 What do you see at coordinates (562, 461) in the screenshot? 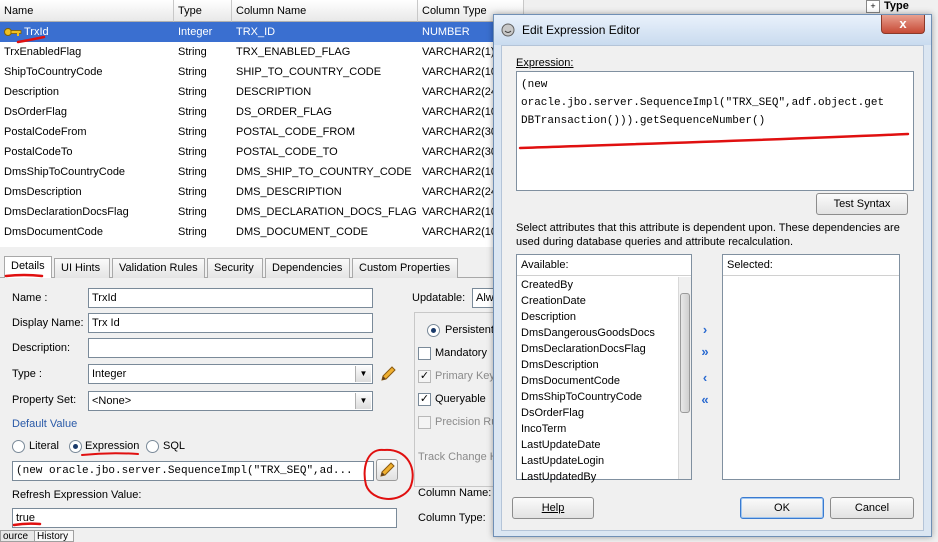
I see `list-item: LastUpdateLogin` at bounding box center [562, 461].